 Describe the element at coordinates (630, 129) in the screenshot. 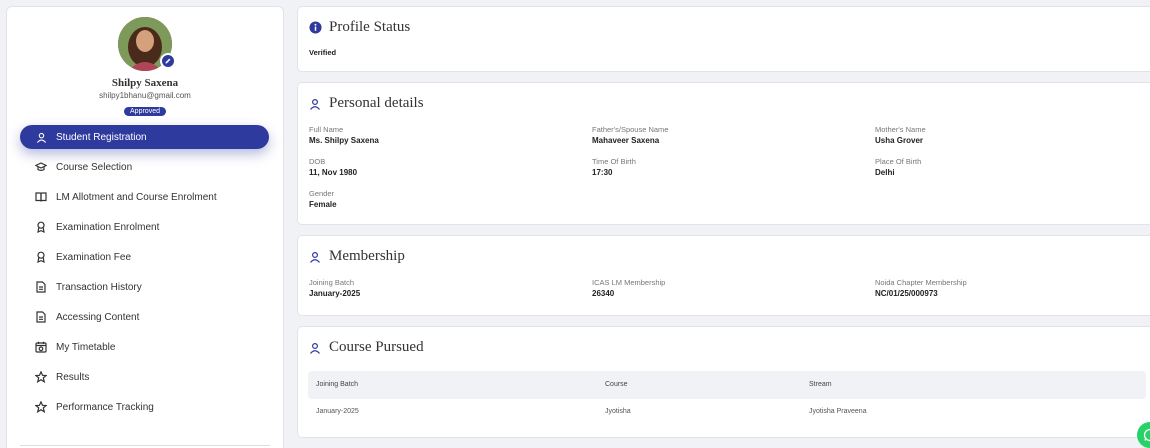

I see `field-label: Father's/Spouse Name` at that location.